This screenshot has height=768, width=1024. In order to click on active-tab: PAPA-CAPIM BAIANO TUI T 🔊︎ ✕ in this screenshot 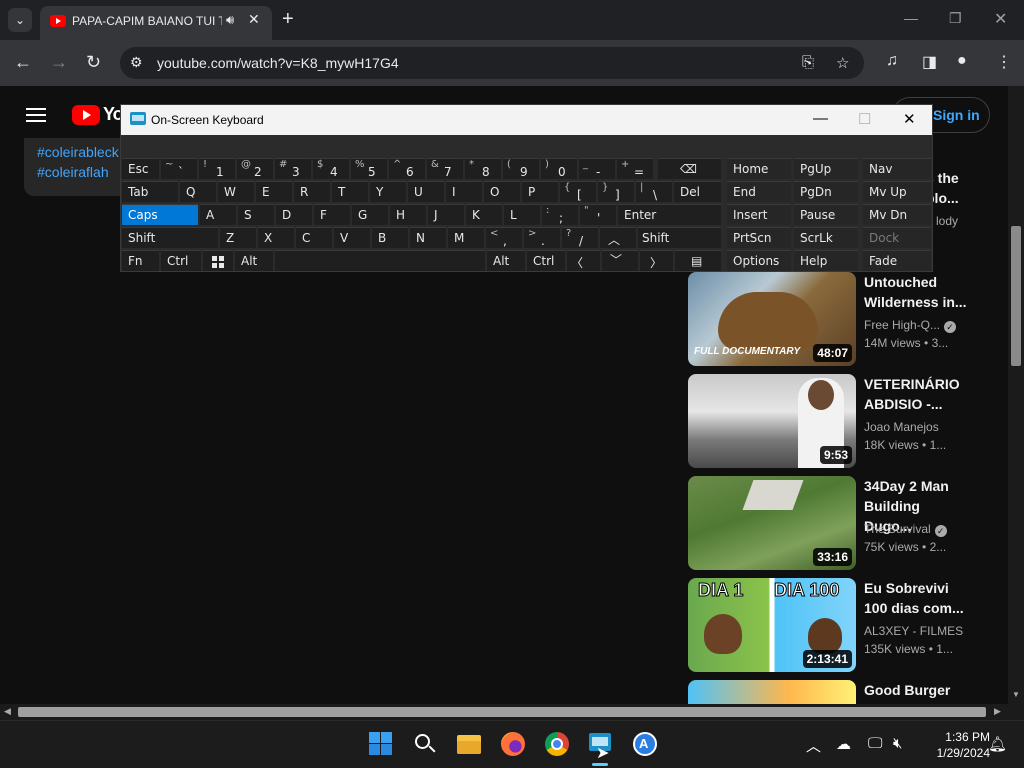, I will do `click(156, 23)`.